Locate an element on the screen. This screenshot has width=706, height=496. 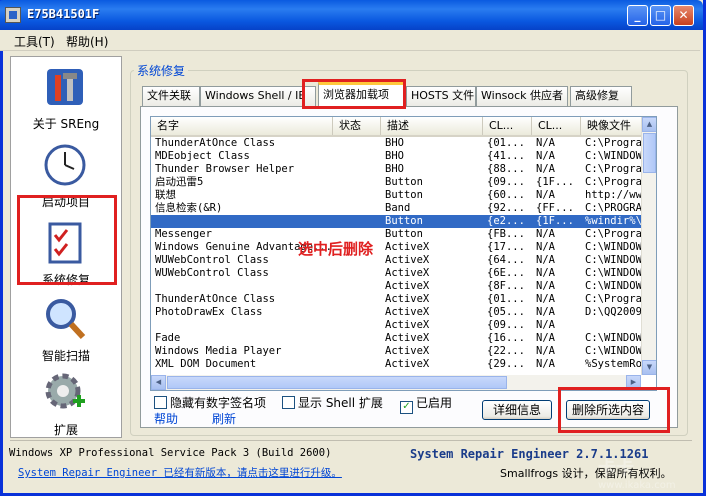
checkbox-hide-signed: 隐藏有数字签名项 is located at coordinates (210, 402).